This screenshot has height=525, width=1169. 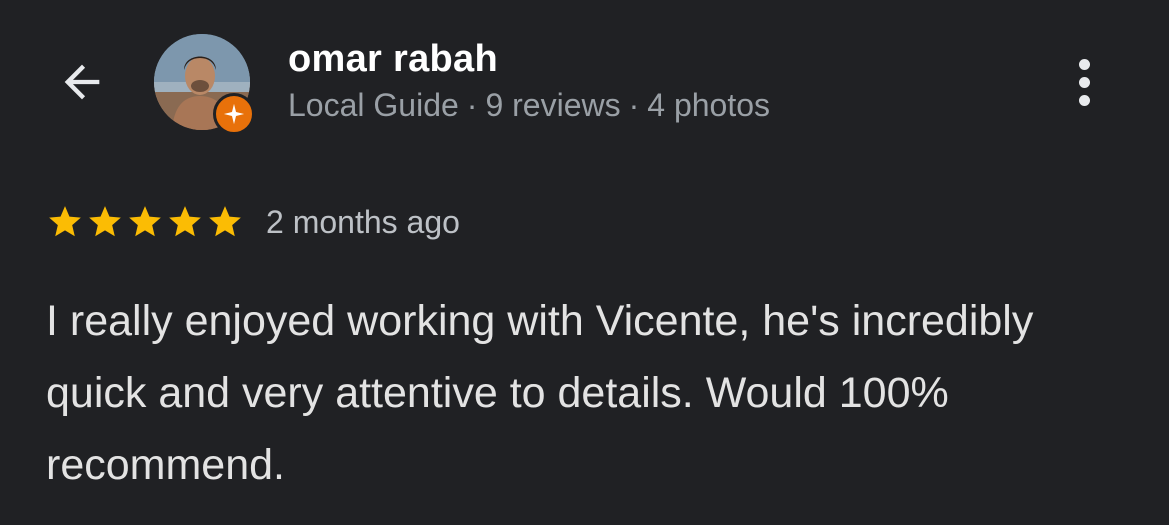 What do you see at coordinates (553, 105) in the screenshot?
I see `review-count: 9 reviews` at bounding box center [553, 105].